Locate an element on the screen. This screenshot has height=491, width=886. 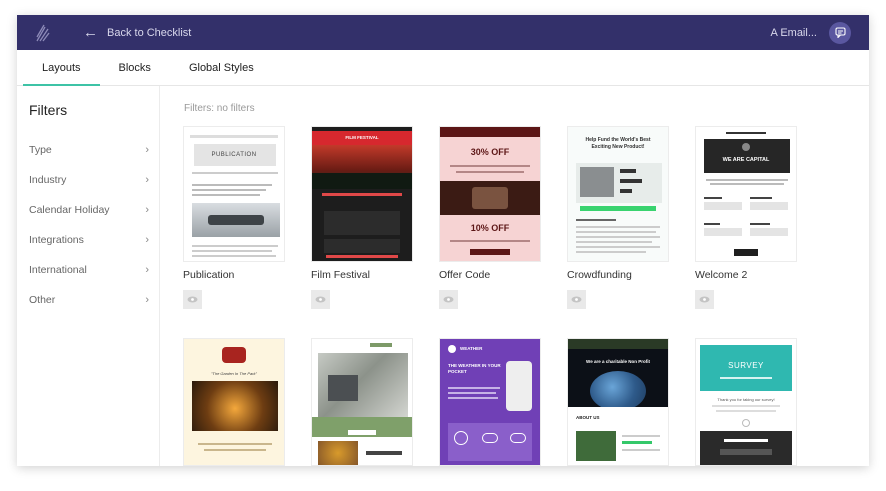
logo-icon is located at coordinates (50, 33).